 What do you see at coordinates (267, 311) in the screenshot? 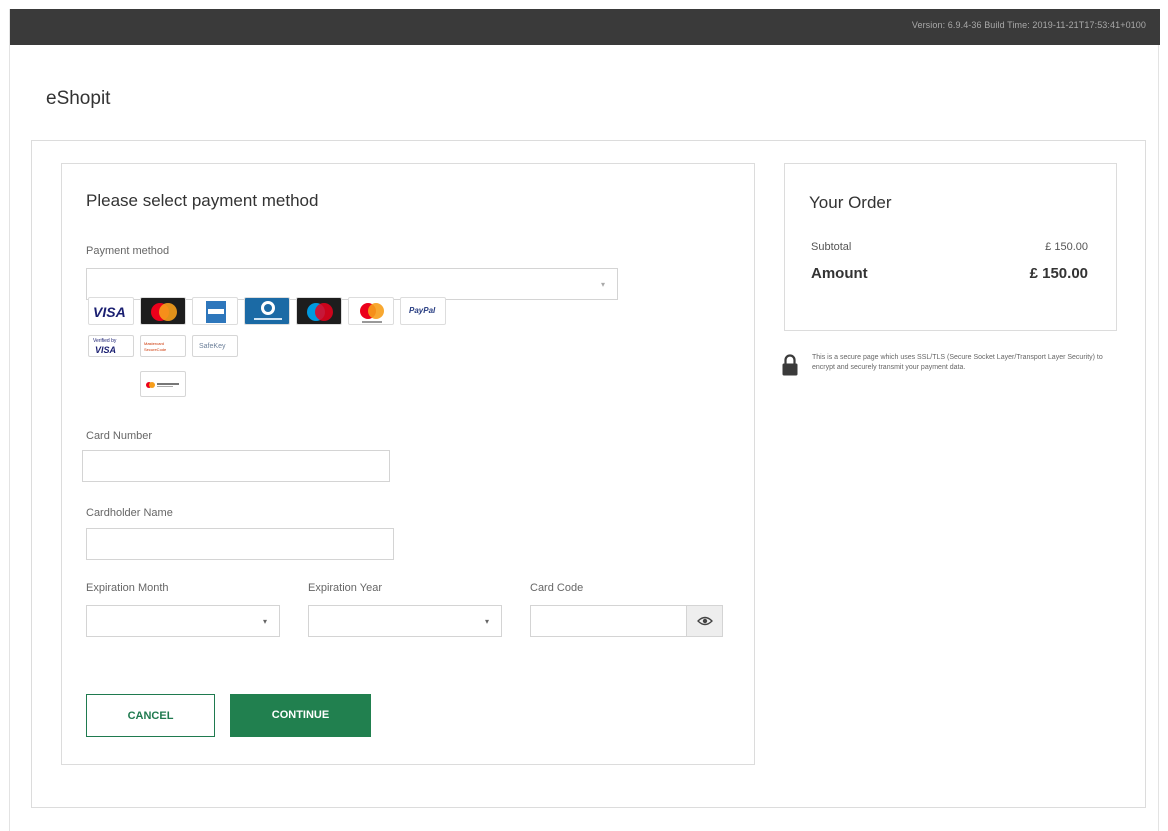
I see `diners-club-logo` at bounding box center [267, 311].